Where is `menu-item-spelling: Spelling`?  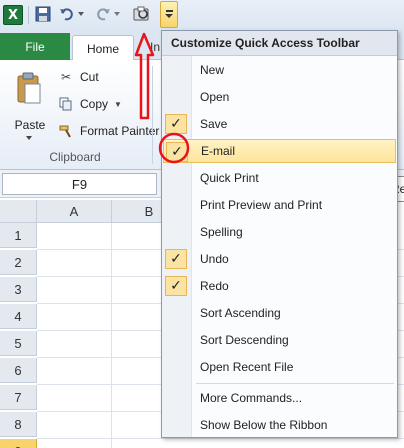
menu-item-spelling: Spelling is located at coordinates (279, 232).